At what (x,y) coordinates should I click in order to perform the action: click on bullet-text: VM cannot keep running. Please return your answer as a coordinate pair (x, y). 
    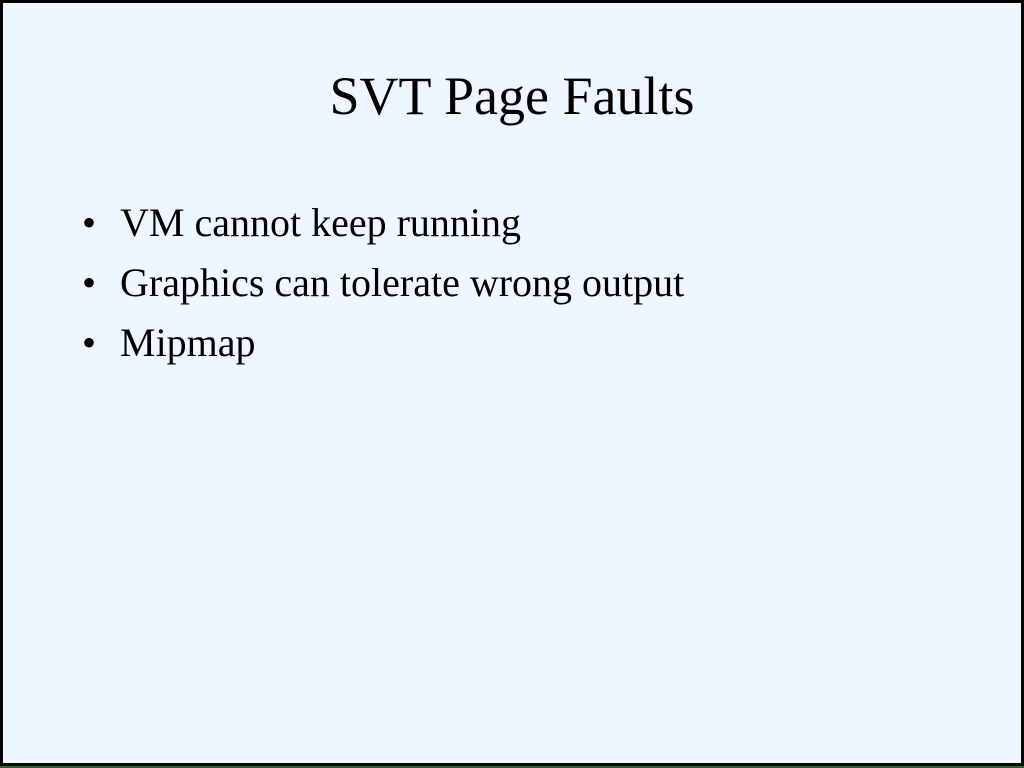
    Looking at the image, I should click on (321, 222).